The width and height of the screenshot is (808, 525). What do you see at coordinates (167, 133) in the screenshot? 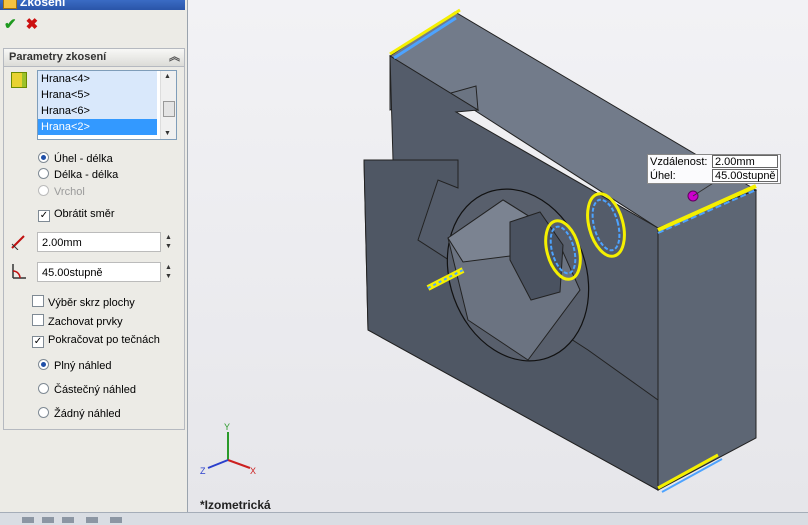
I see `scroll-down-icon: ▼` at bounding box center [167, 133].